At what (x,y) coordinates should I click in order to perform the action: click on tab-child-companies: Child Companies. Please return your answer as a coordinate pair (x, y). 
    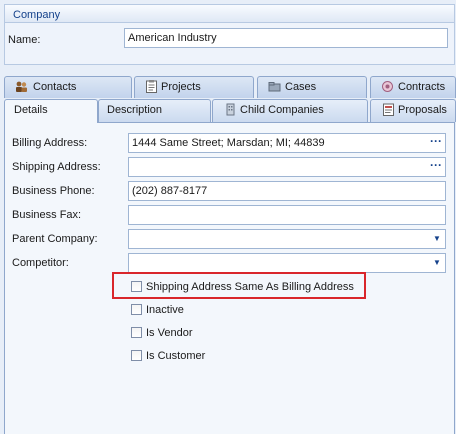
    Looking at the image, I should click on (290, 110).